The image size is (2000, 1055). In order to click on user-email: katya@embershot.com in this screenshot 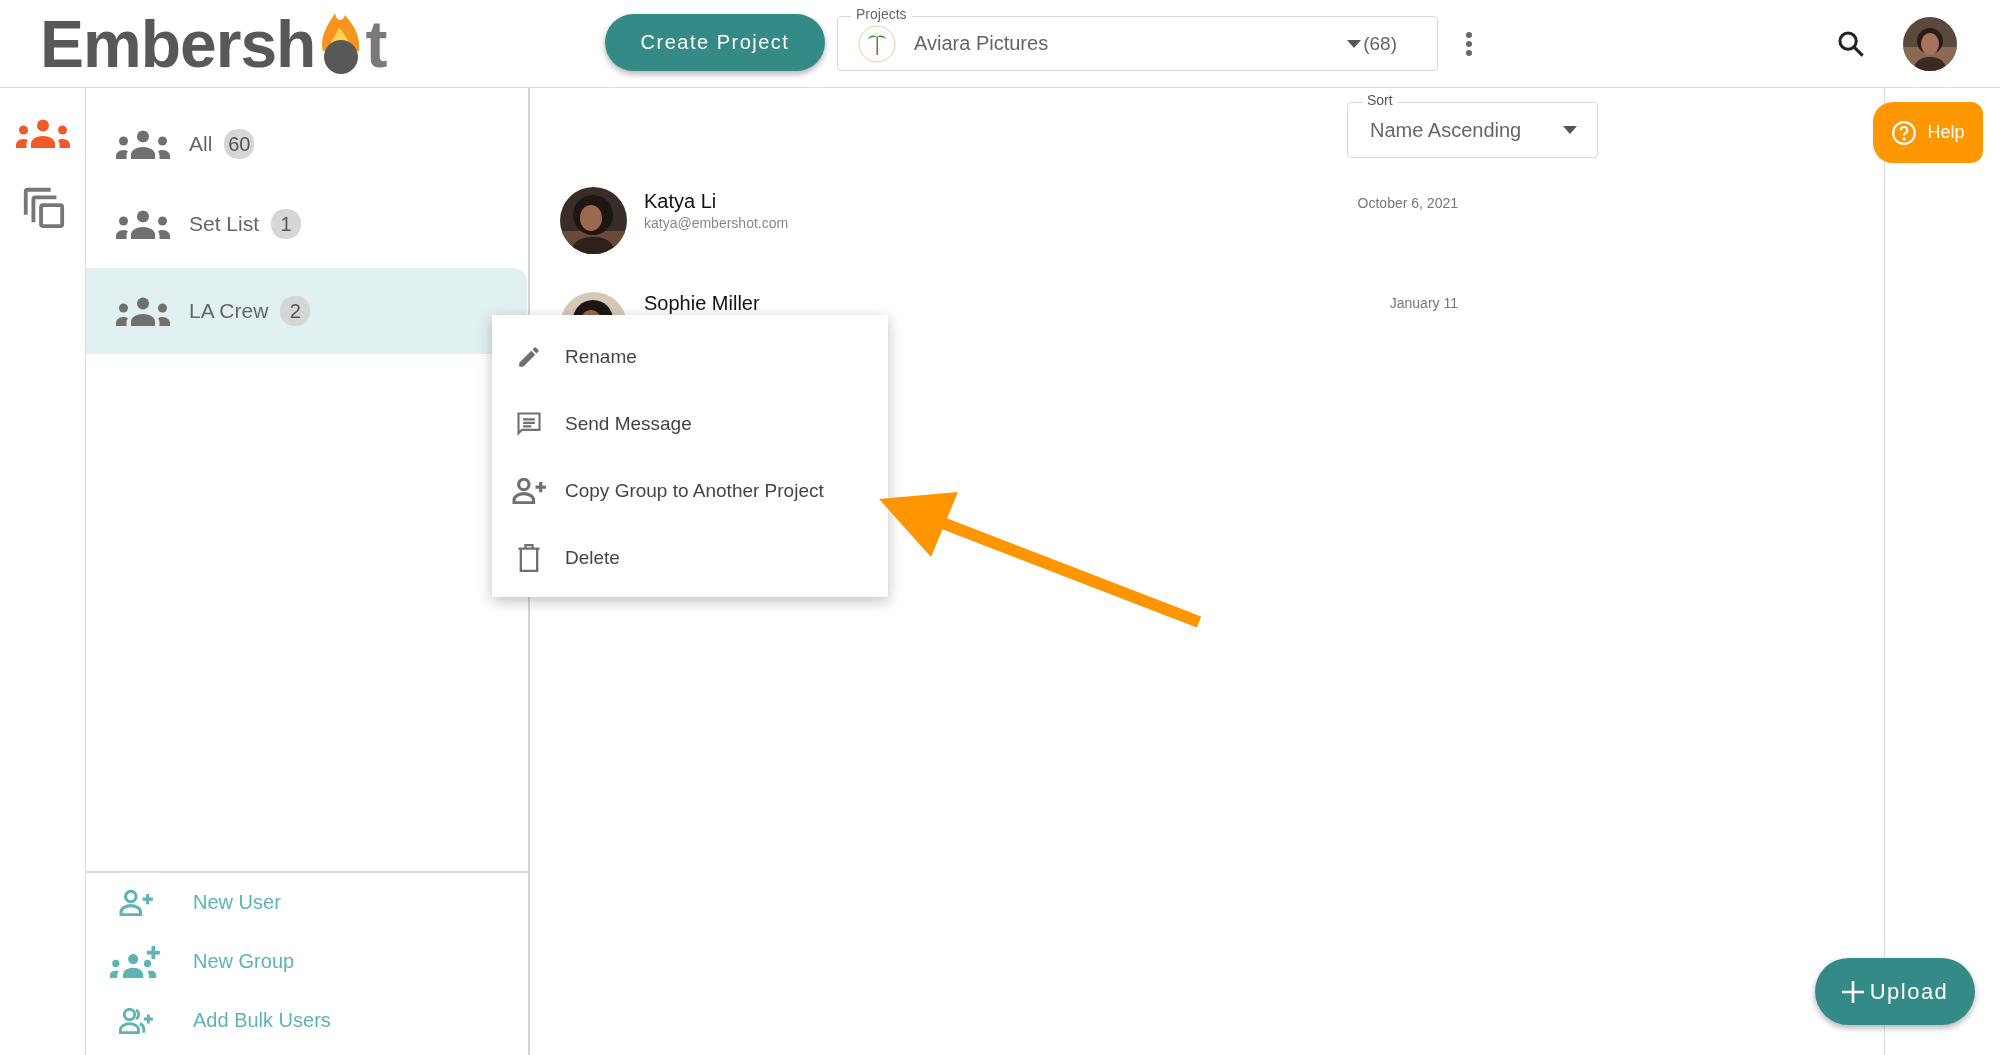, I will do `click(717, 223)`.